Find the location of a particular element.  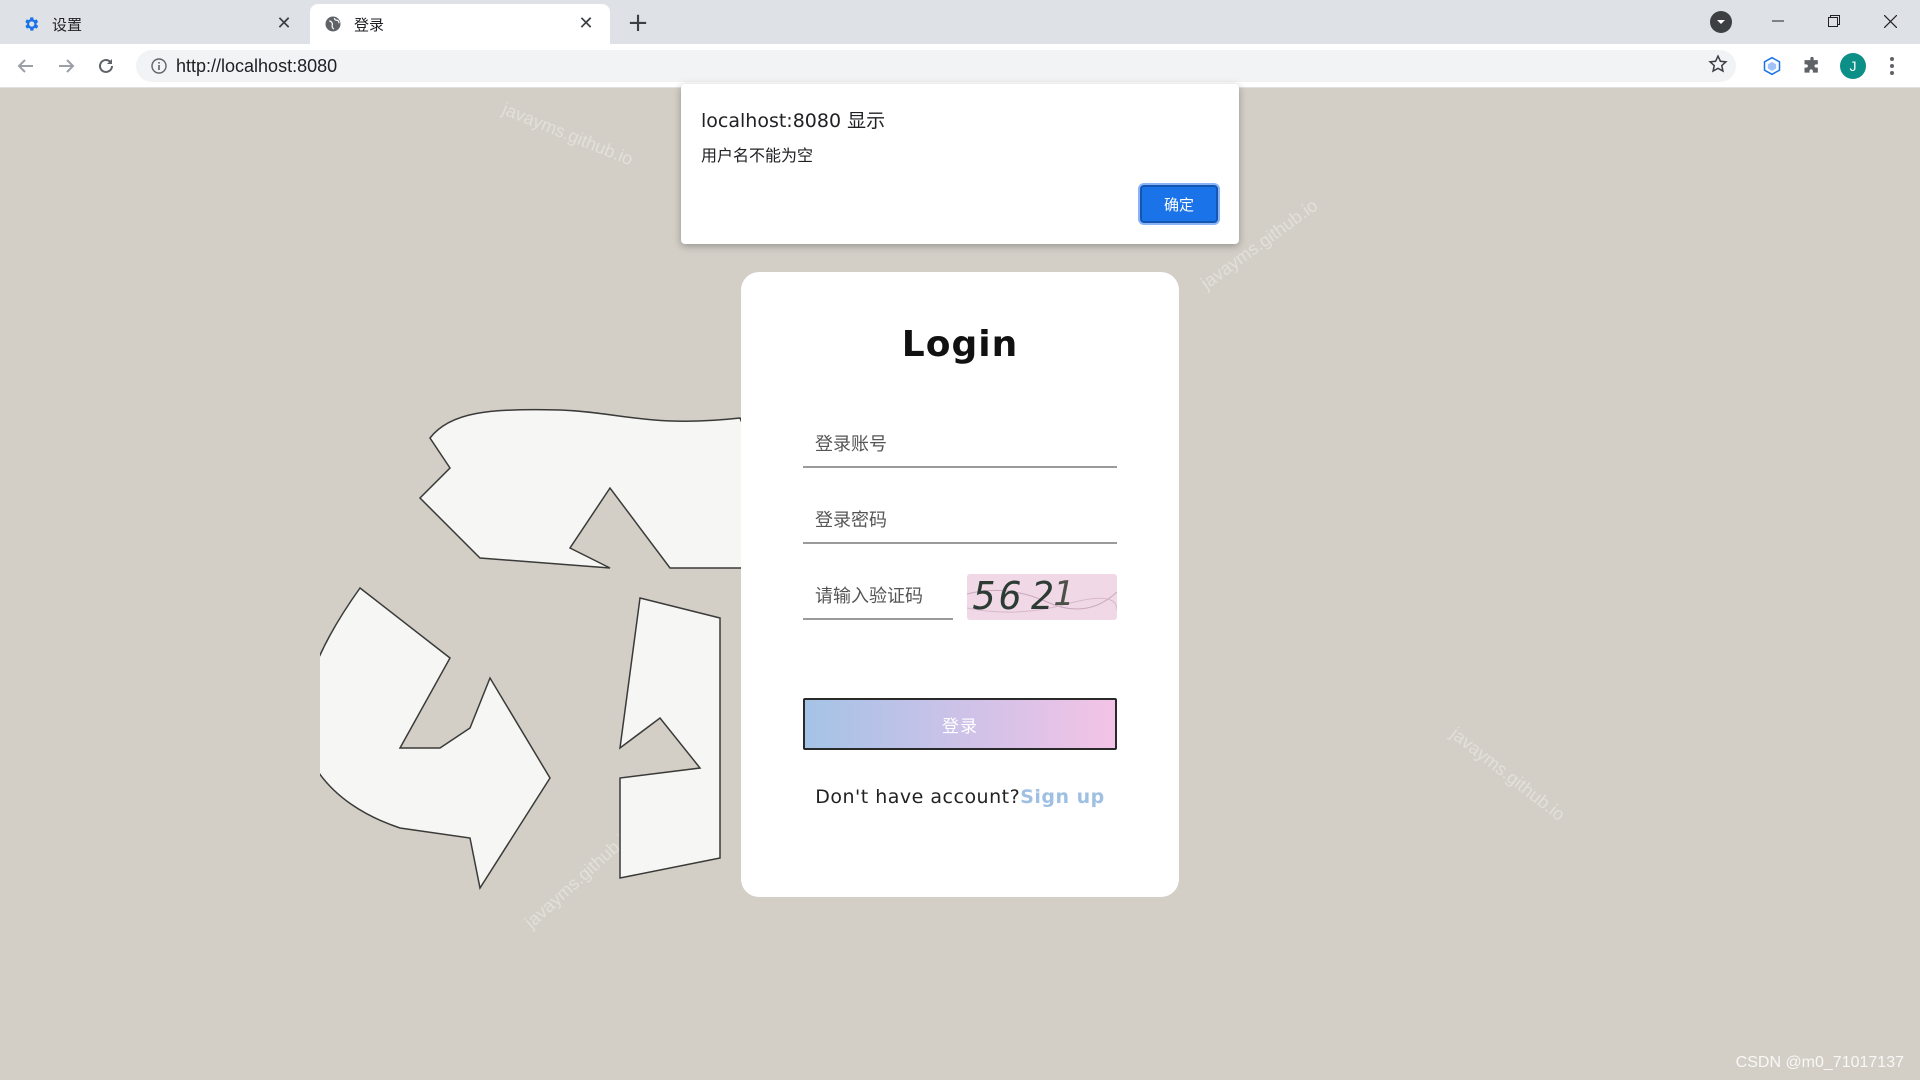

captcha-input is located at coordinates (878, 597).